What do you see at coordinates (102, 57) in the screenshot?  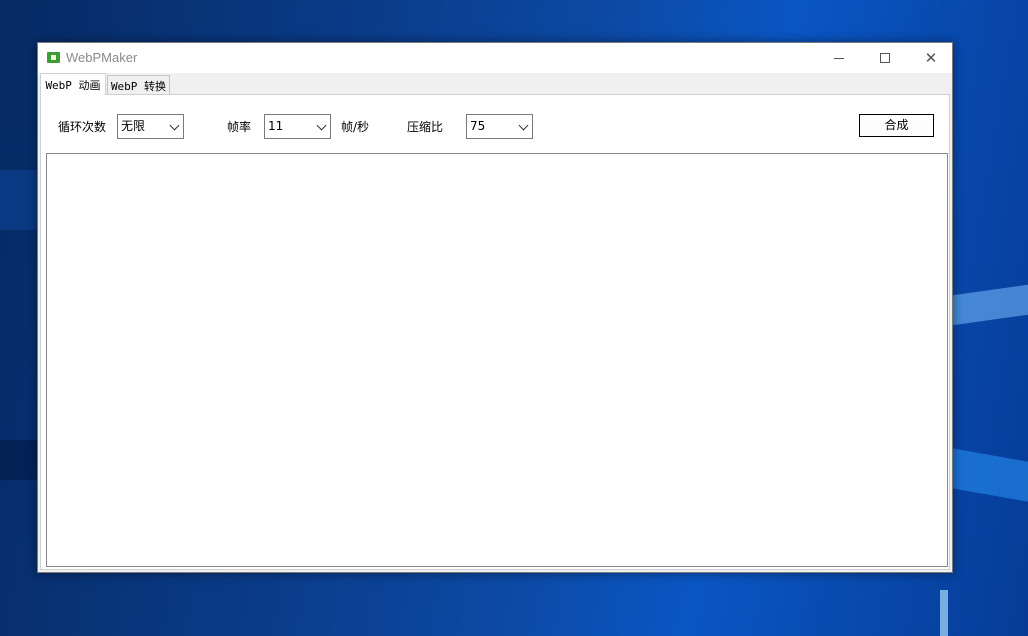 I see `window-title: WebPMaker` at bounding box center [102, 57].